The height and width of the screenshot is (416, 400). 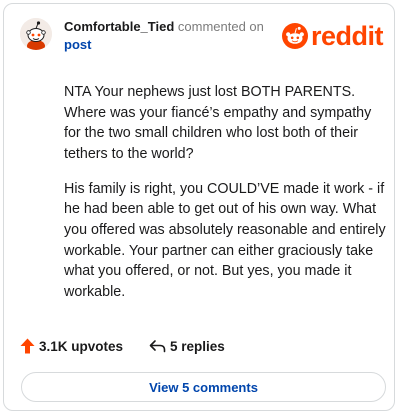 I want to click on upvote-arrow-icon, so click(x=27, y=346).